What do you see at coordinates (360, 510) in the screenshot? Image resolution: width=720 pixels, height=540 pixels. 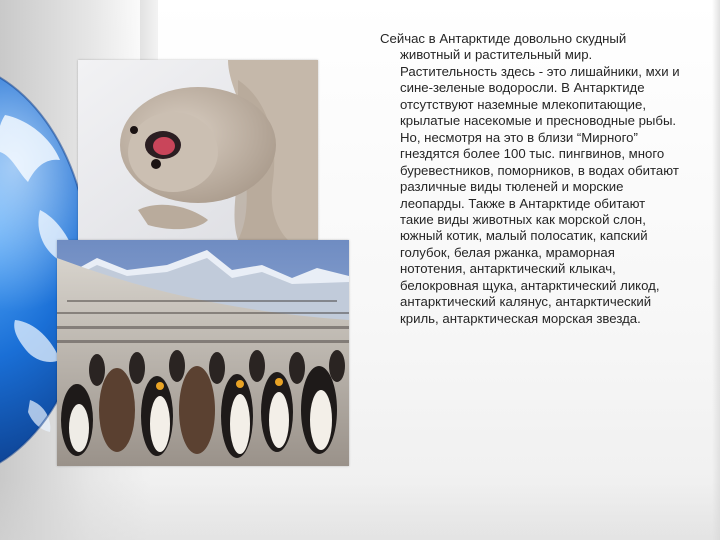 I see `bottom-shade` at bounding box center [360, 510].